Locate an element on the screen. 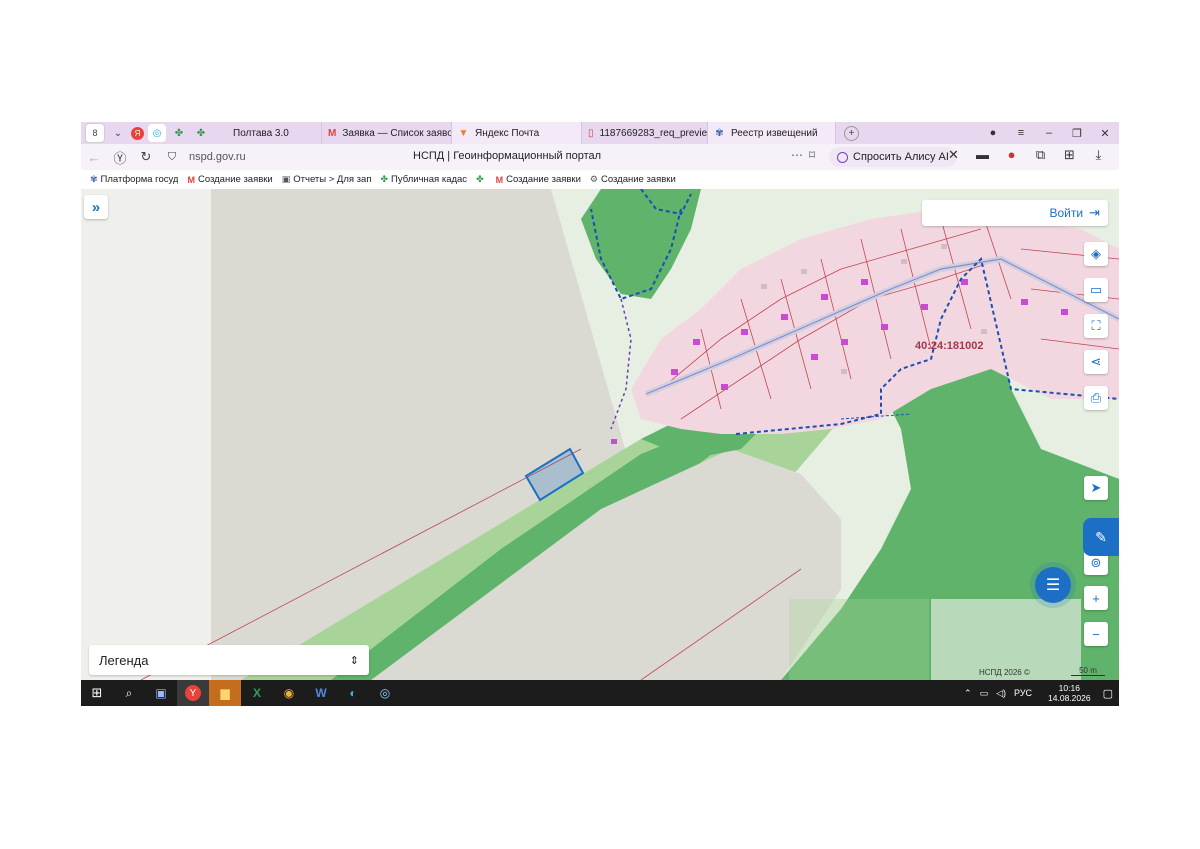 This screenshot has height=849, width=1200. bookmark-item: ✾ Платформа госуд is located at coordinates (134, 179).